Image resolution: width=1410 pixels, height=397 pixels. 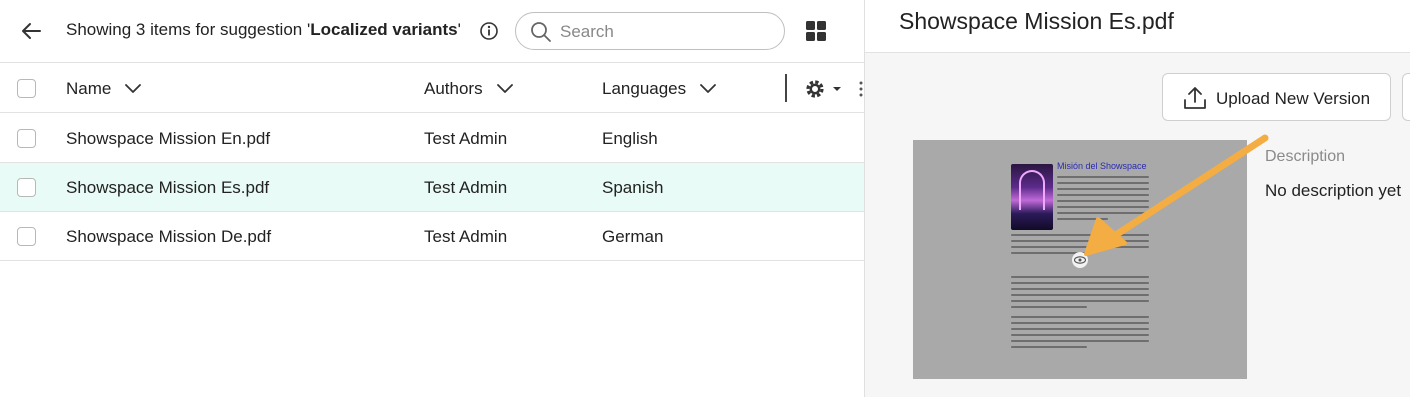 What do you see at coordinates (188, 29) in the screenshot?
I see `summary-prefix: Showing 3 items for suggestion '` at bounding box center [188, 29].